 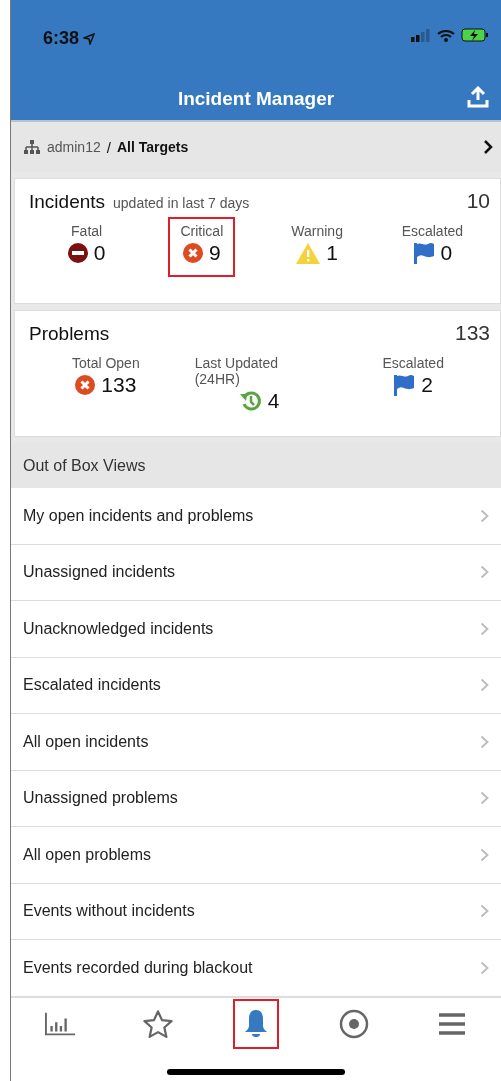 I want to click on view-label: Unassigned problems, so click(x=100, y=798).